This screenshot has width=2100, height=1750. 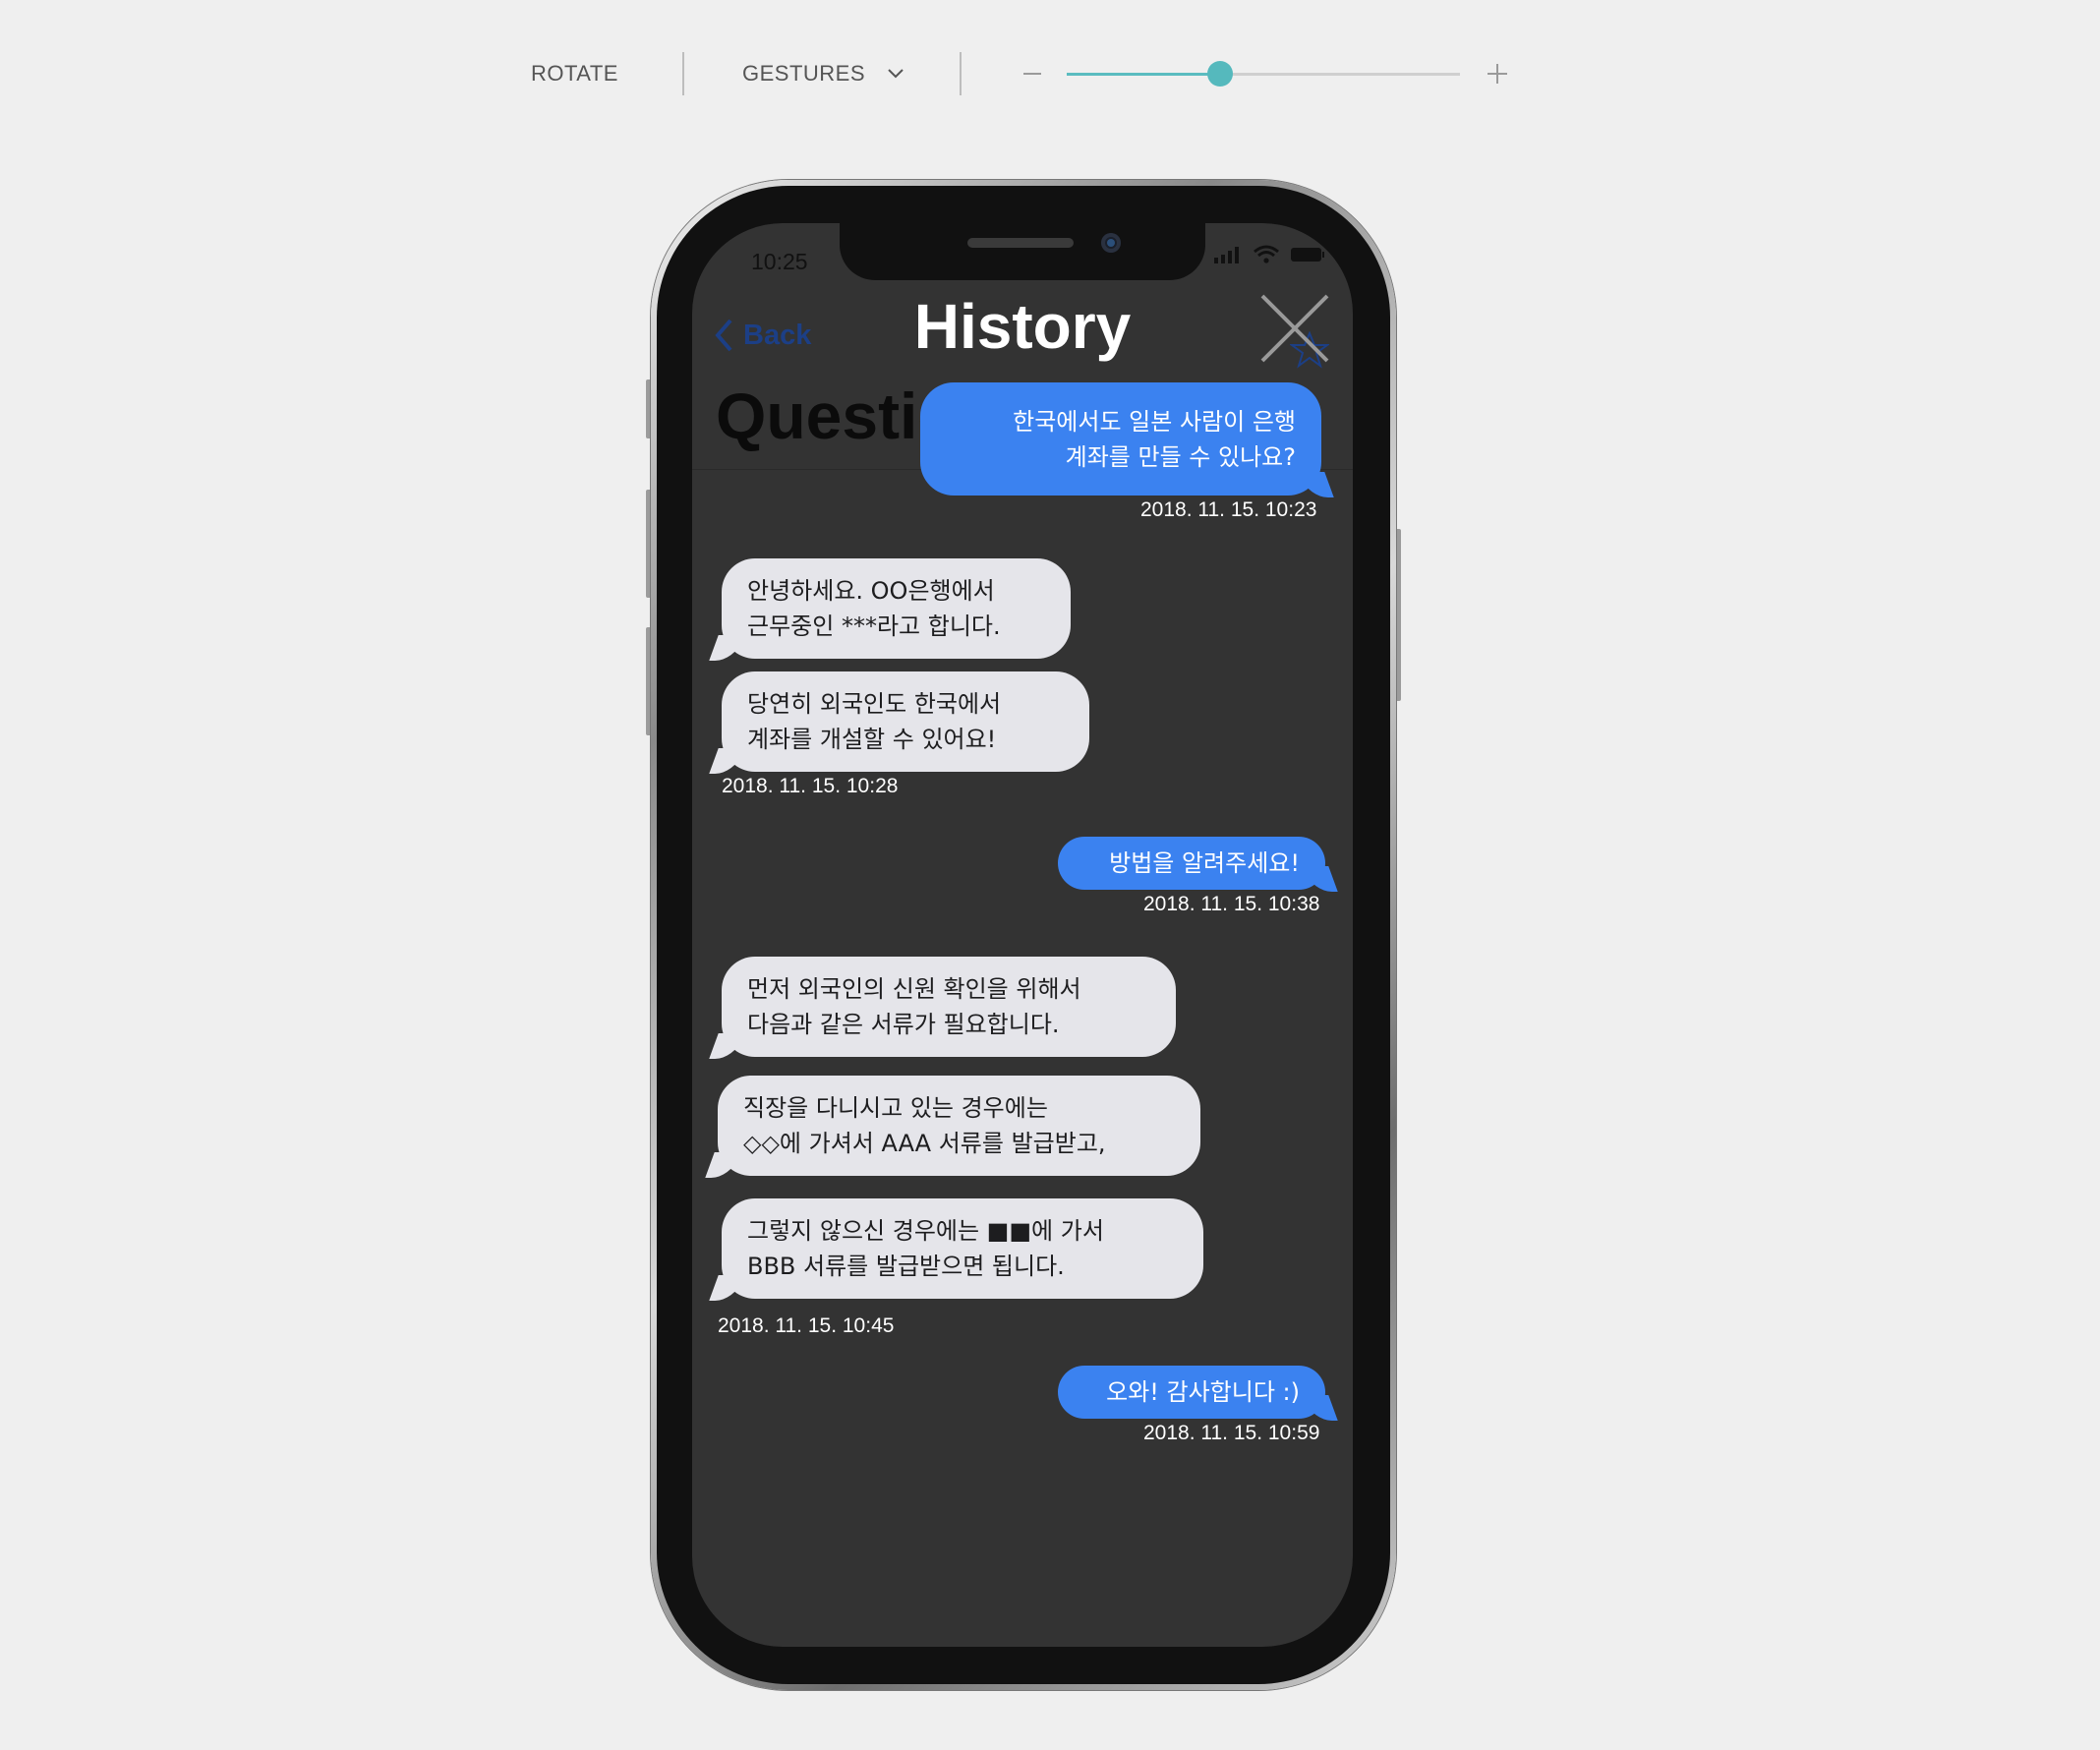 I want to click on battery-icon, so click(x=1307, y=255).